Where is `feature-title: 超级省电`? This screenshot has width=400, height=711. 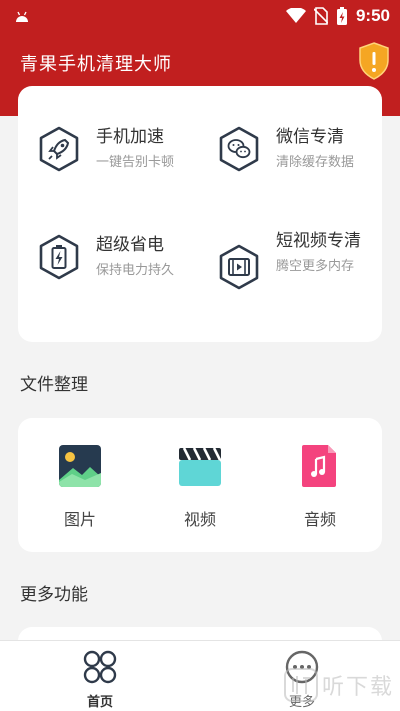 feature-title: 超级省电 is located at coordinates (130, 245).